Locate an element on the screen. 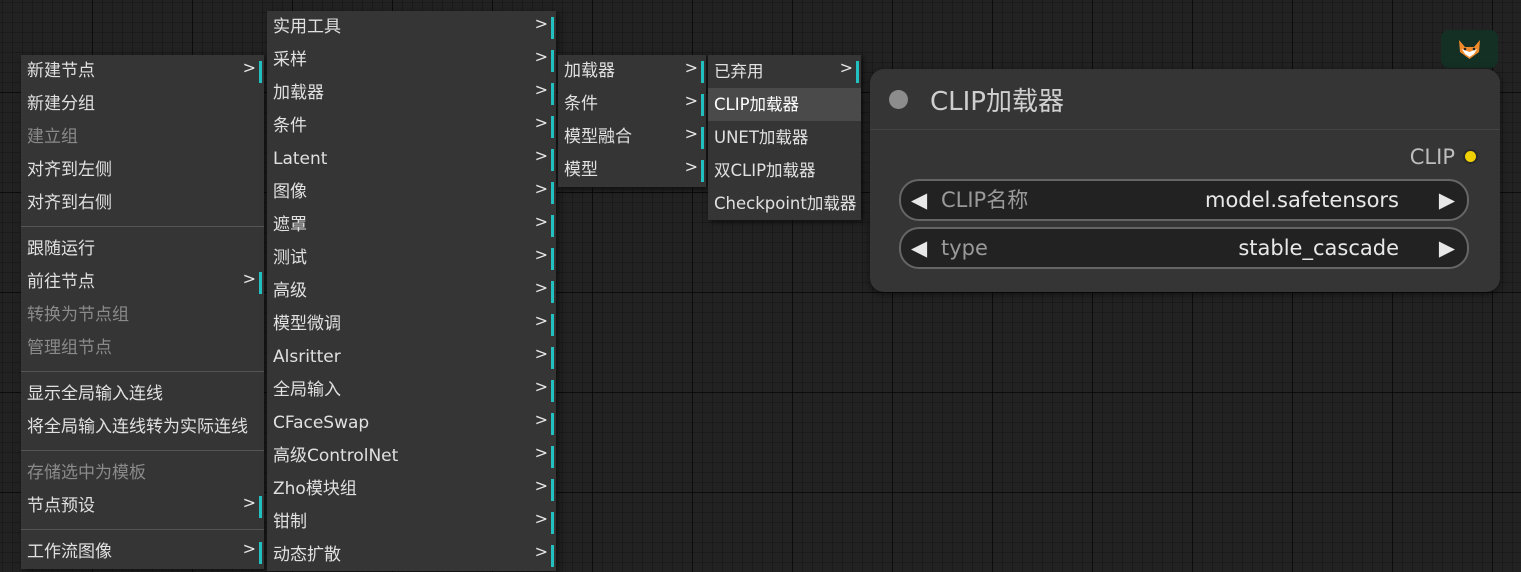 The height and width of the screenshot is (572, 1521). menu-item-label: 条件 is located at coordinates (581, 104).